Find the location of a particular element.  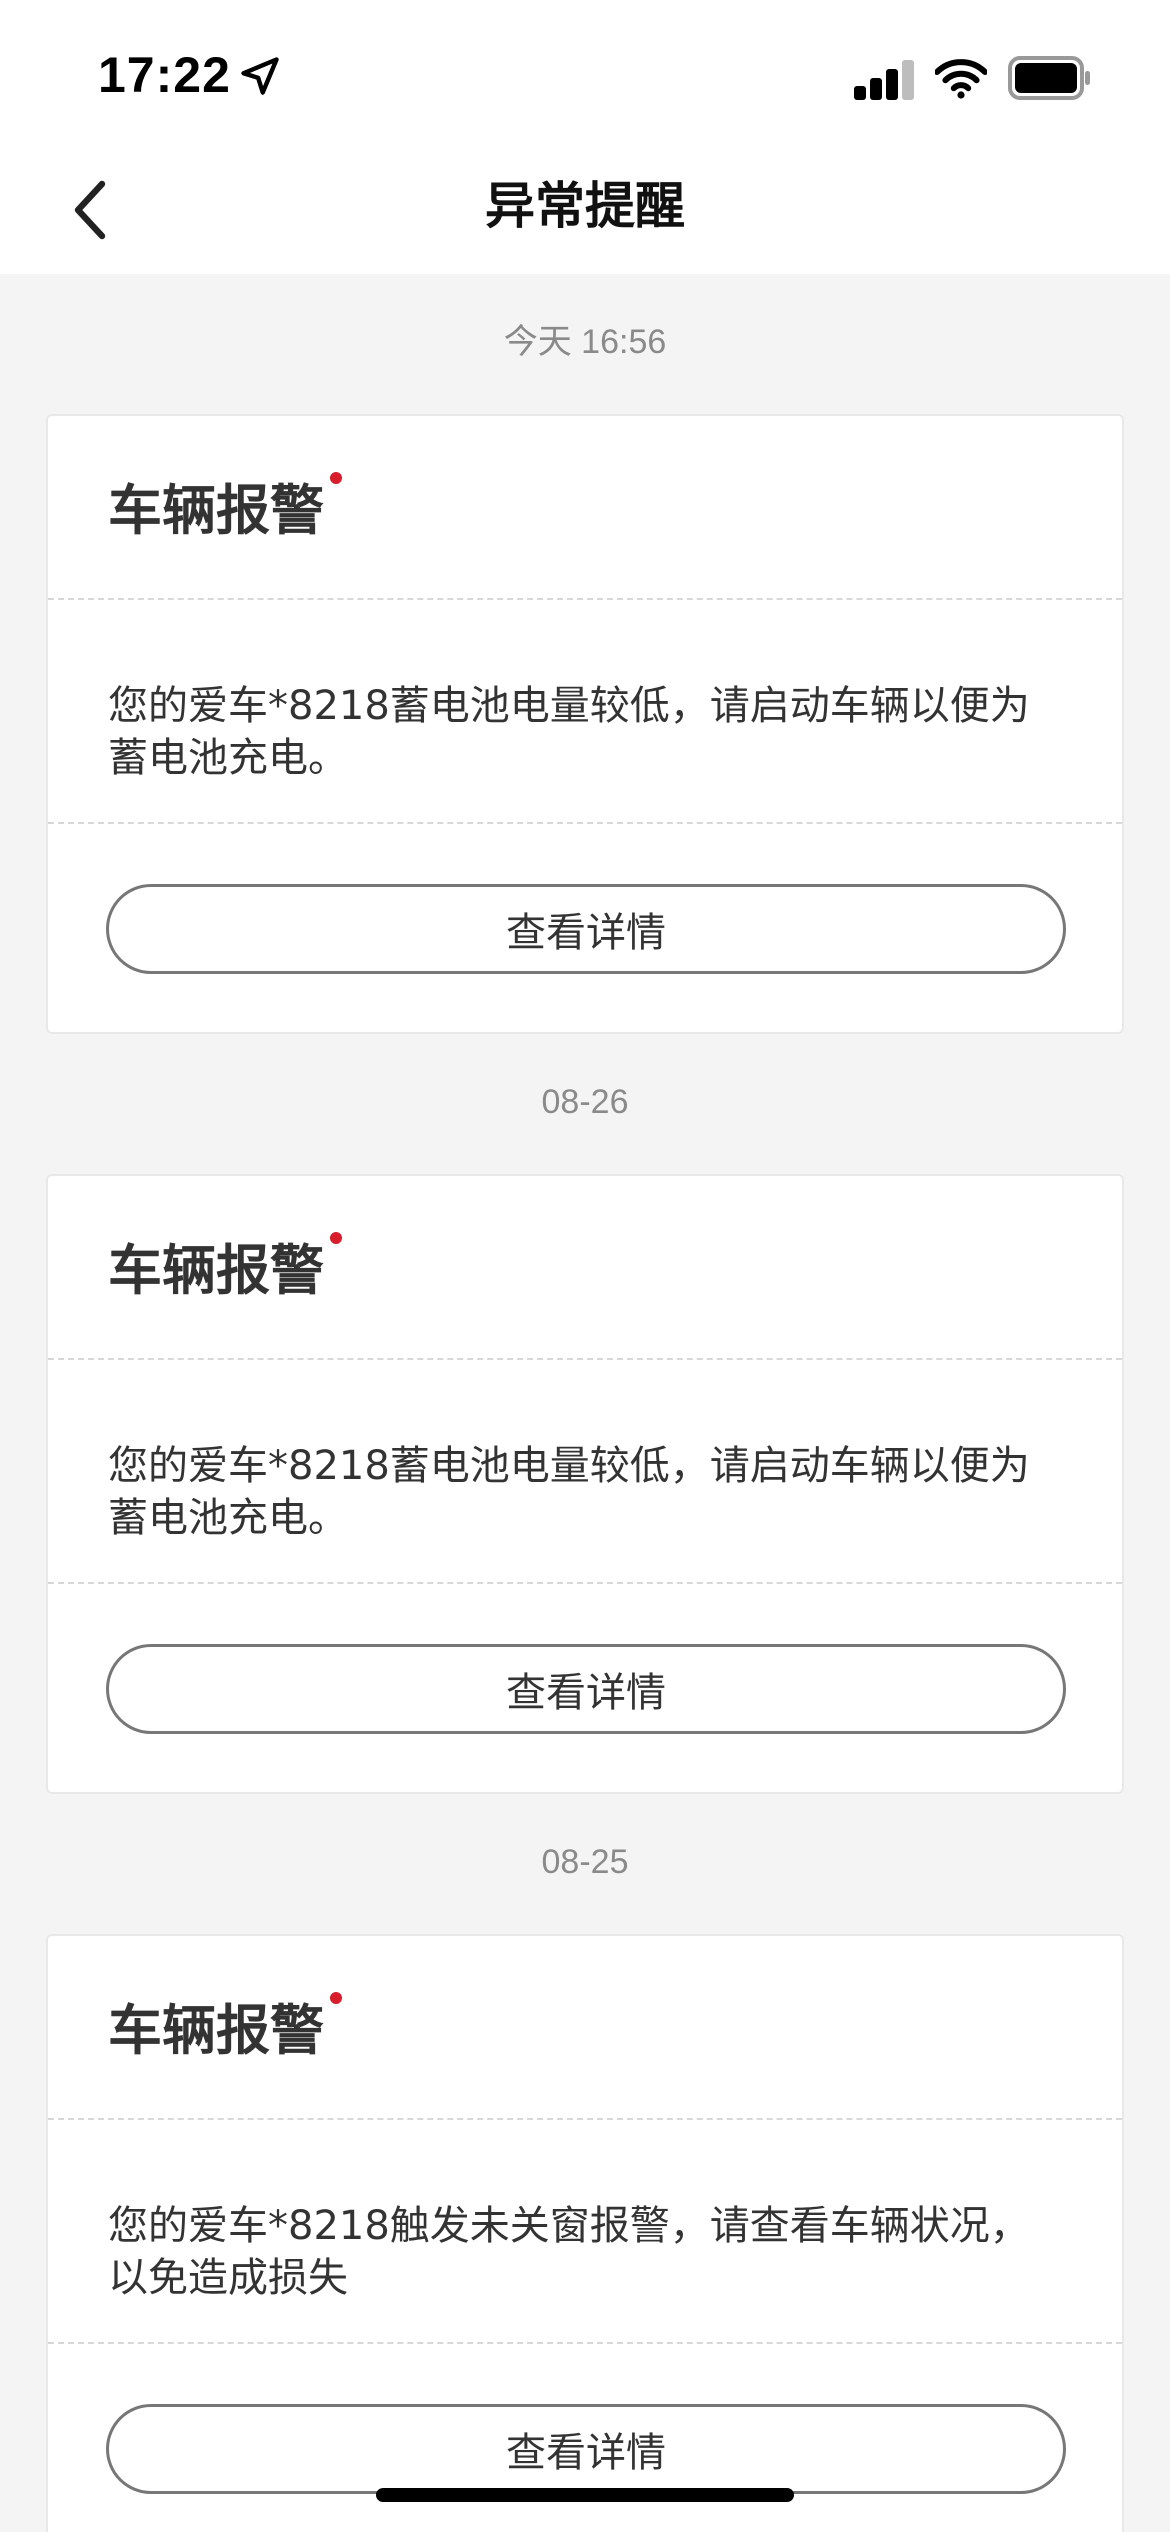

nav-bar: 异常提醒 is located at coordinates (585, 212).